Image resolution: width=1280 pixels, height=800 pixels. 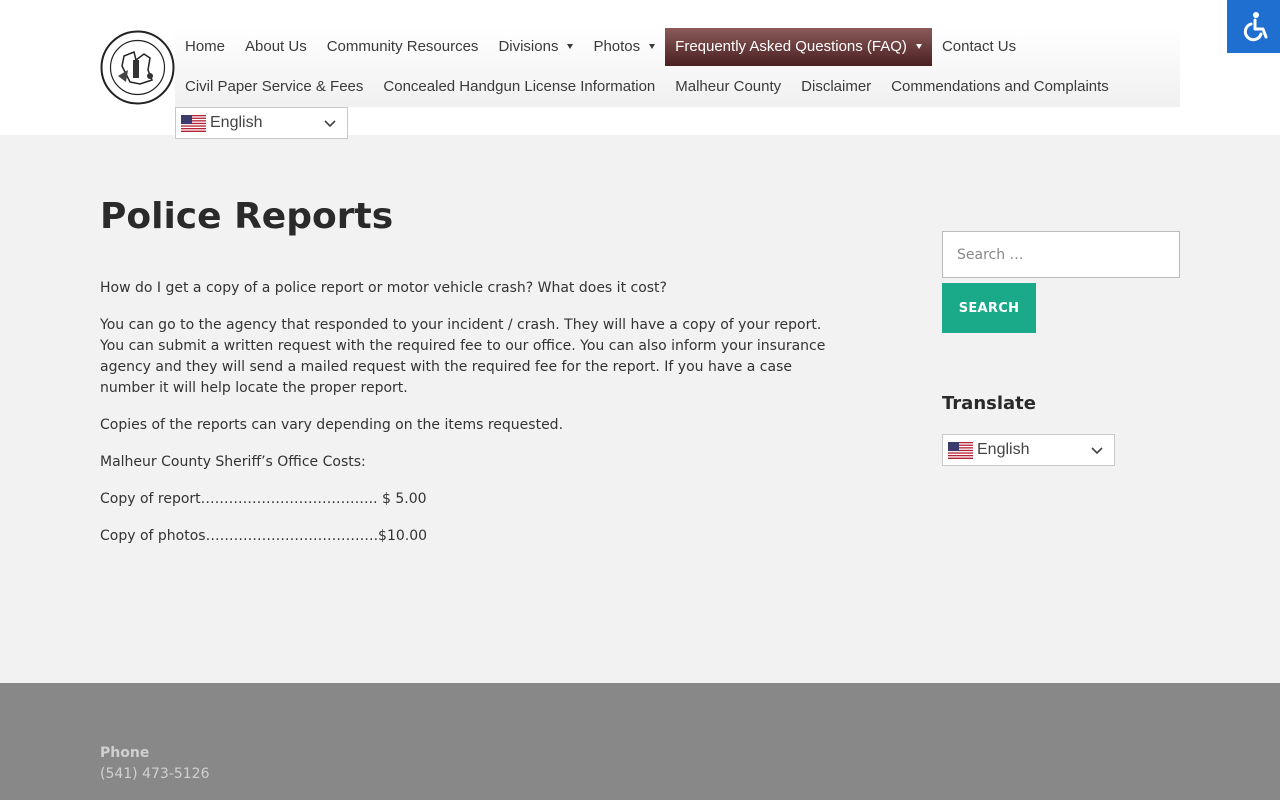 I want to click on nav-item-malheur-county: Malheur County, so click(x=728, y=87).